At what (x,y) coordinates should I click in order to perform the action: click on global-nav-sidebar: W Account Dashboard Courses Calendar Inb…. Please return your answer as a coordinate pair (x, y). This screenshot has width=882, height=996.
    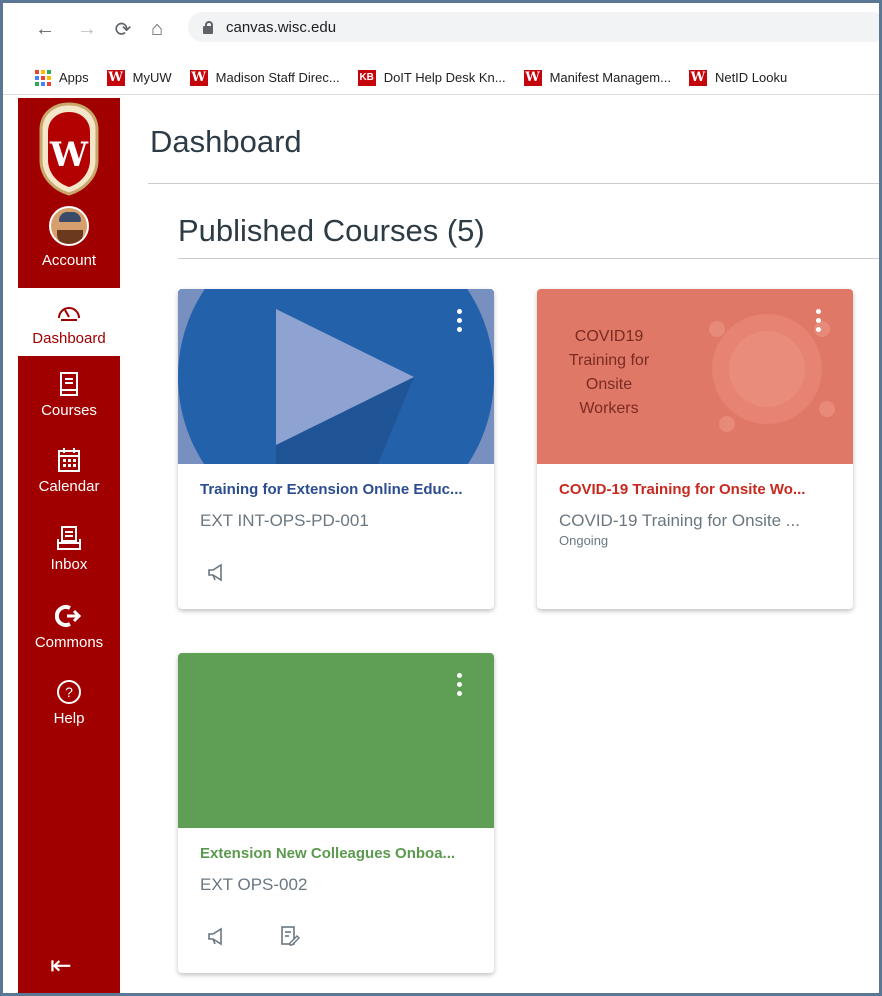
    Looking at the image, I should click on (69, 545).